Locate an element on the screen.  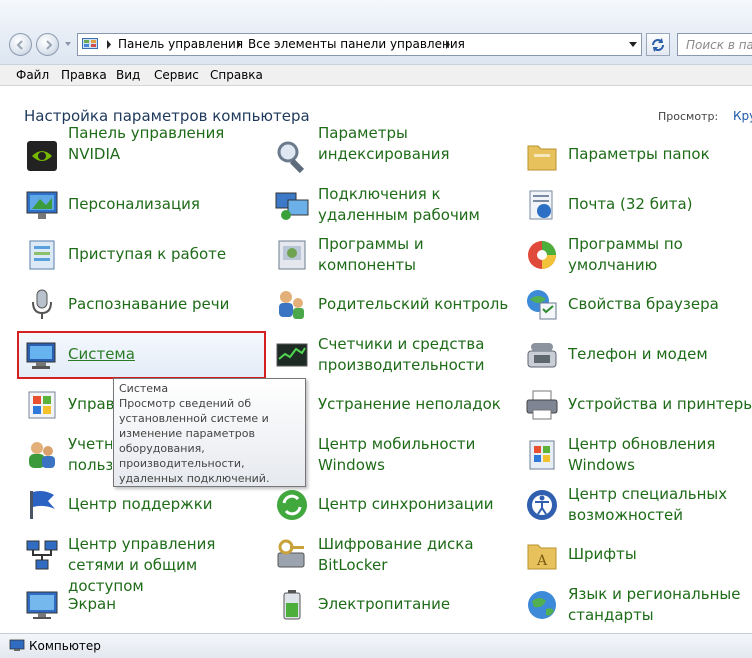
system-computer-icon is located at coordinates (41, 355).